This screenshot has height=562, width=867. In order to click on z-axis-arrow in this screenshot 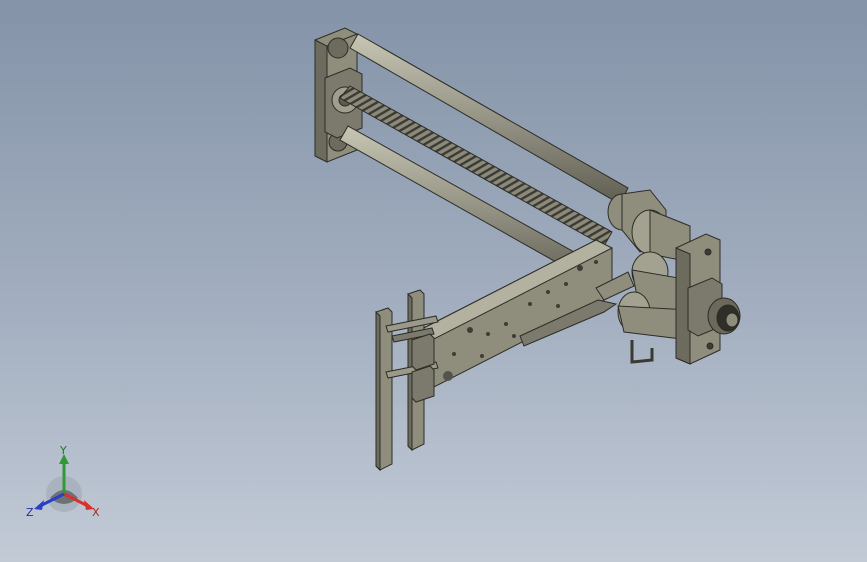, I will do `click(39, 505)`.